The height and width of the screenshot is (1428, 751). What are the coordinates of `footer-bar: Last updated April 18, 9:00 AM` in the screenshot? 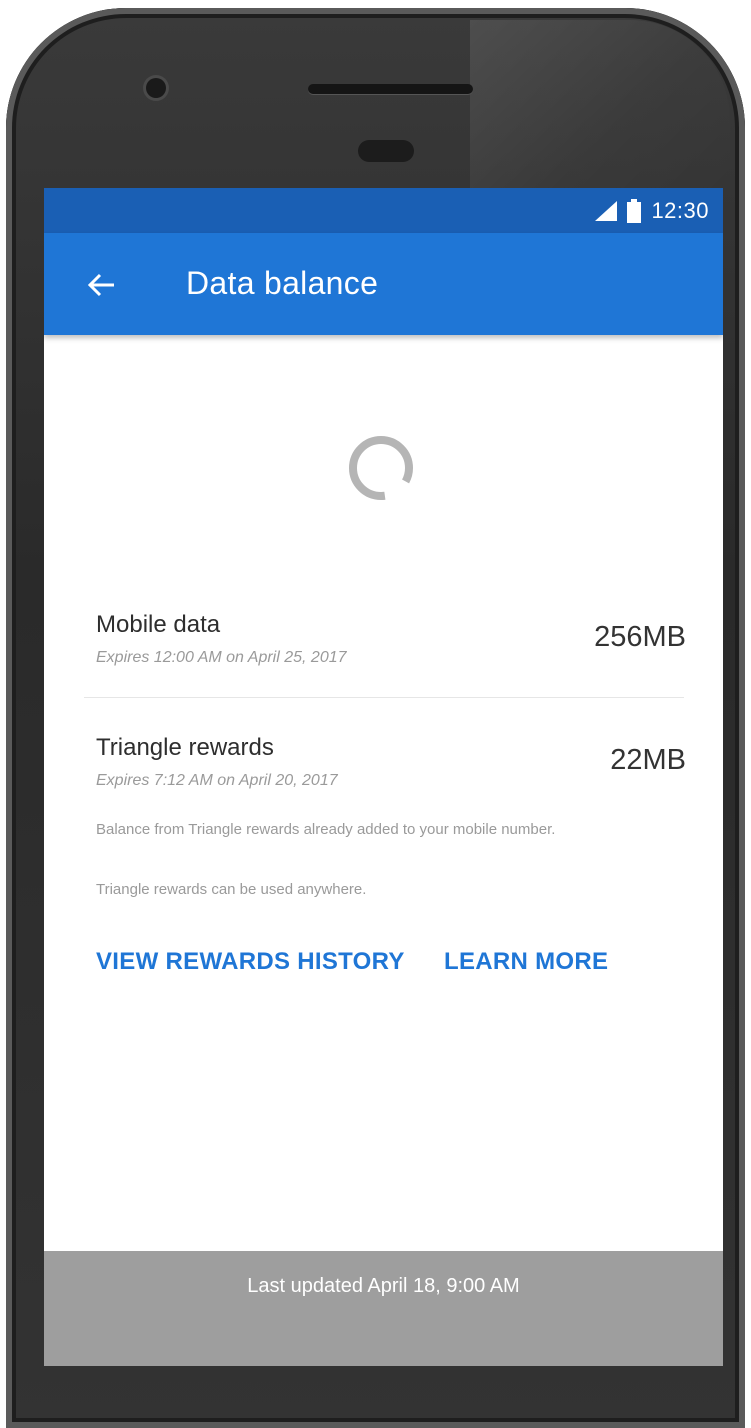 It's located at (383, 1308).